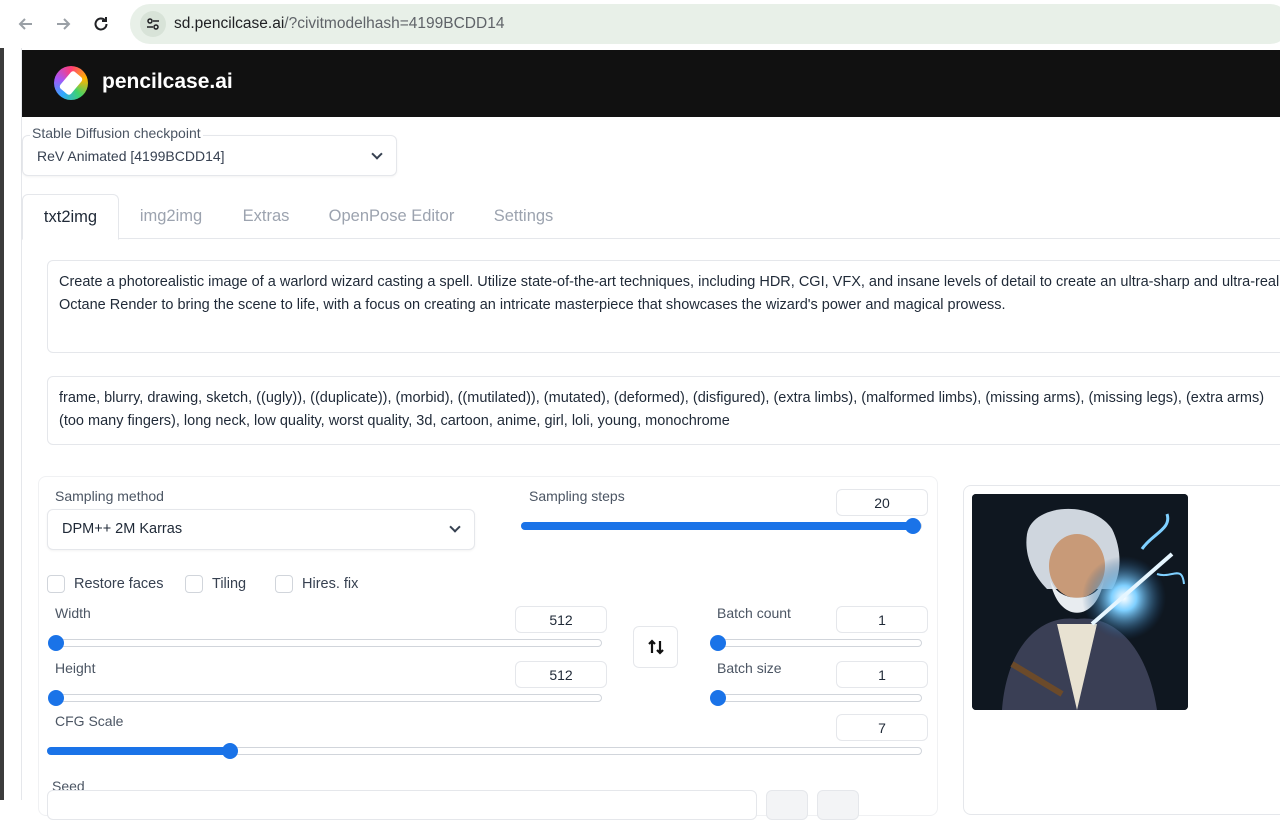 This screenshot has width=1280, height=820. I want to click on tab-txt2img: txt2img, so click(70, 217).